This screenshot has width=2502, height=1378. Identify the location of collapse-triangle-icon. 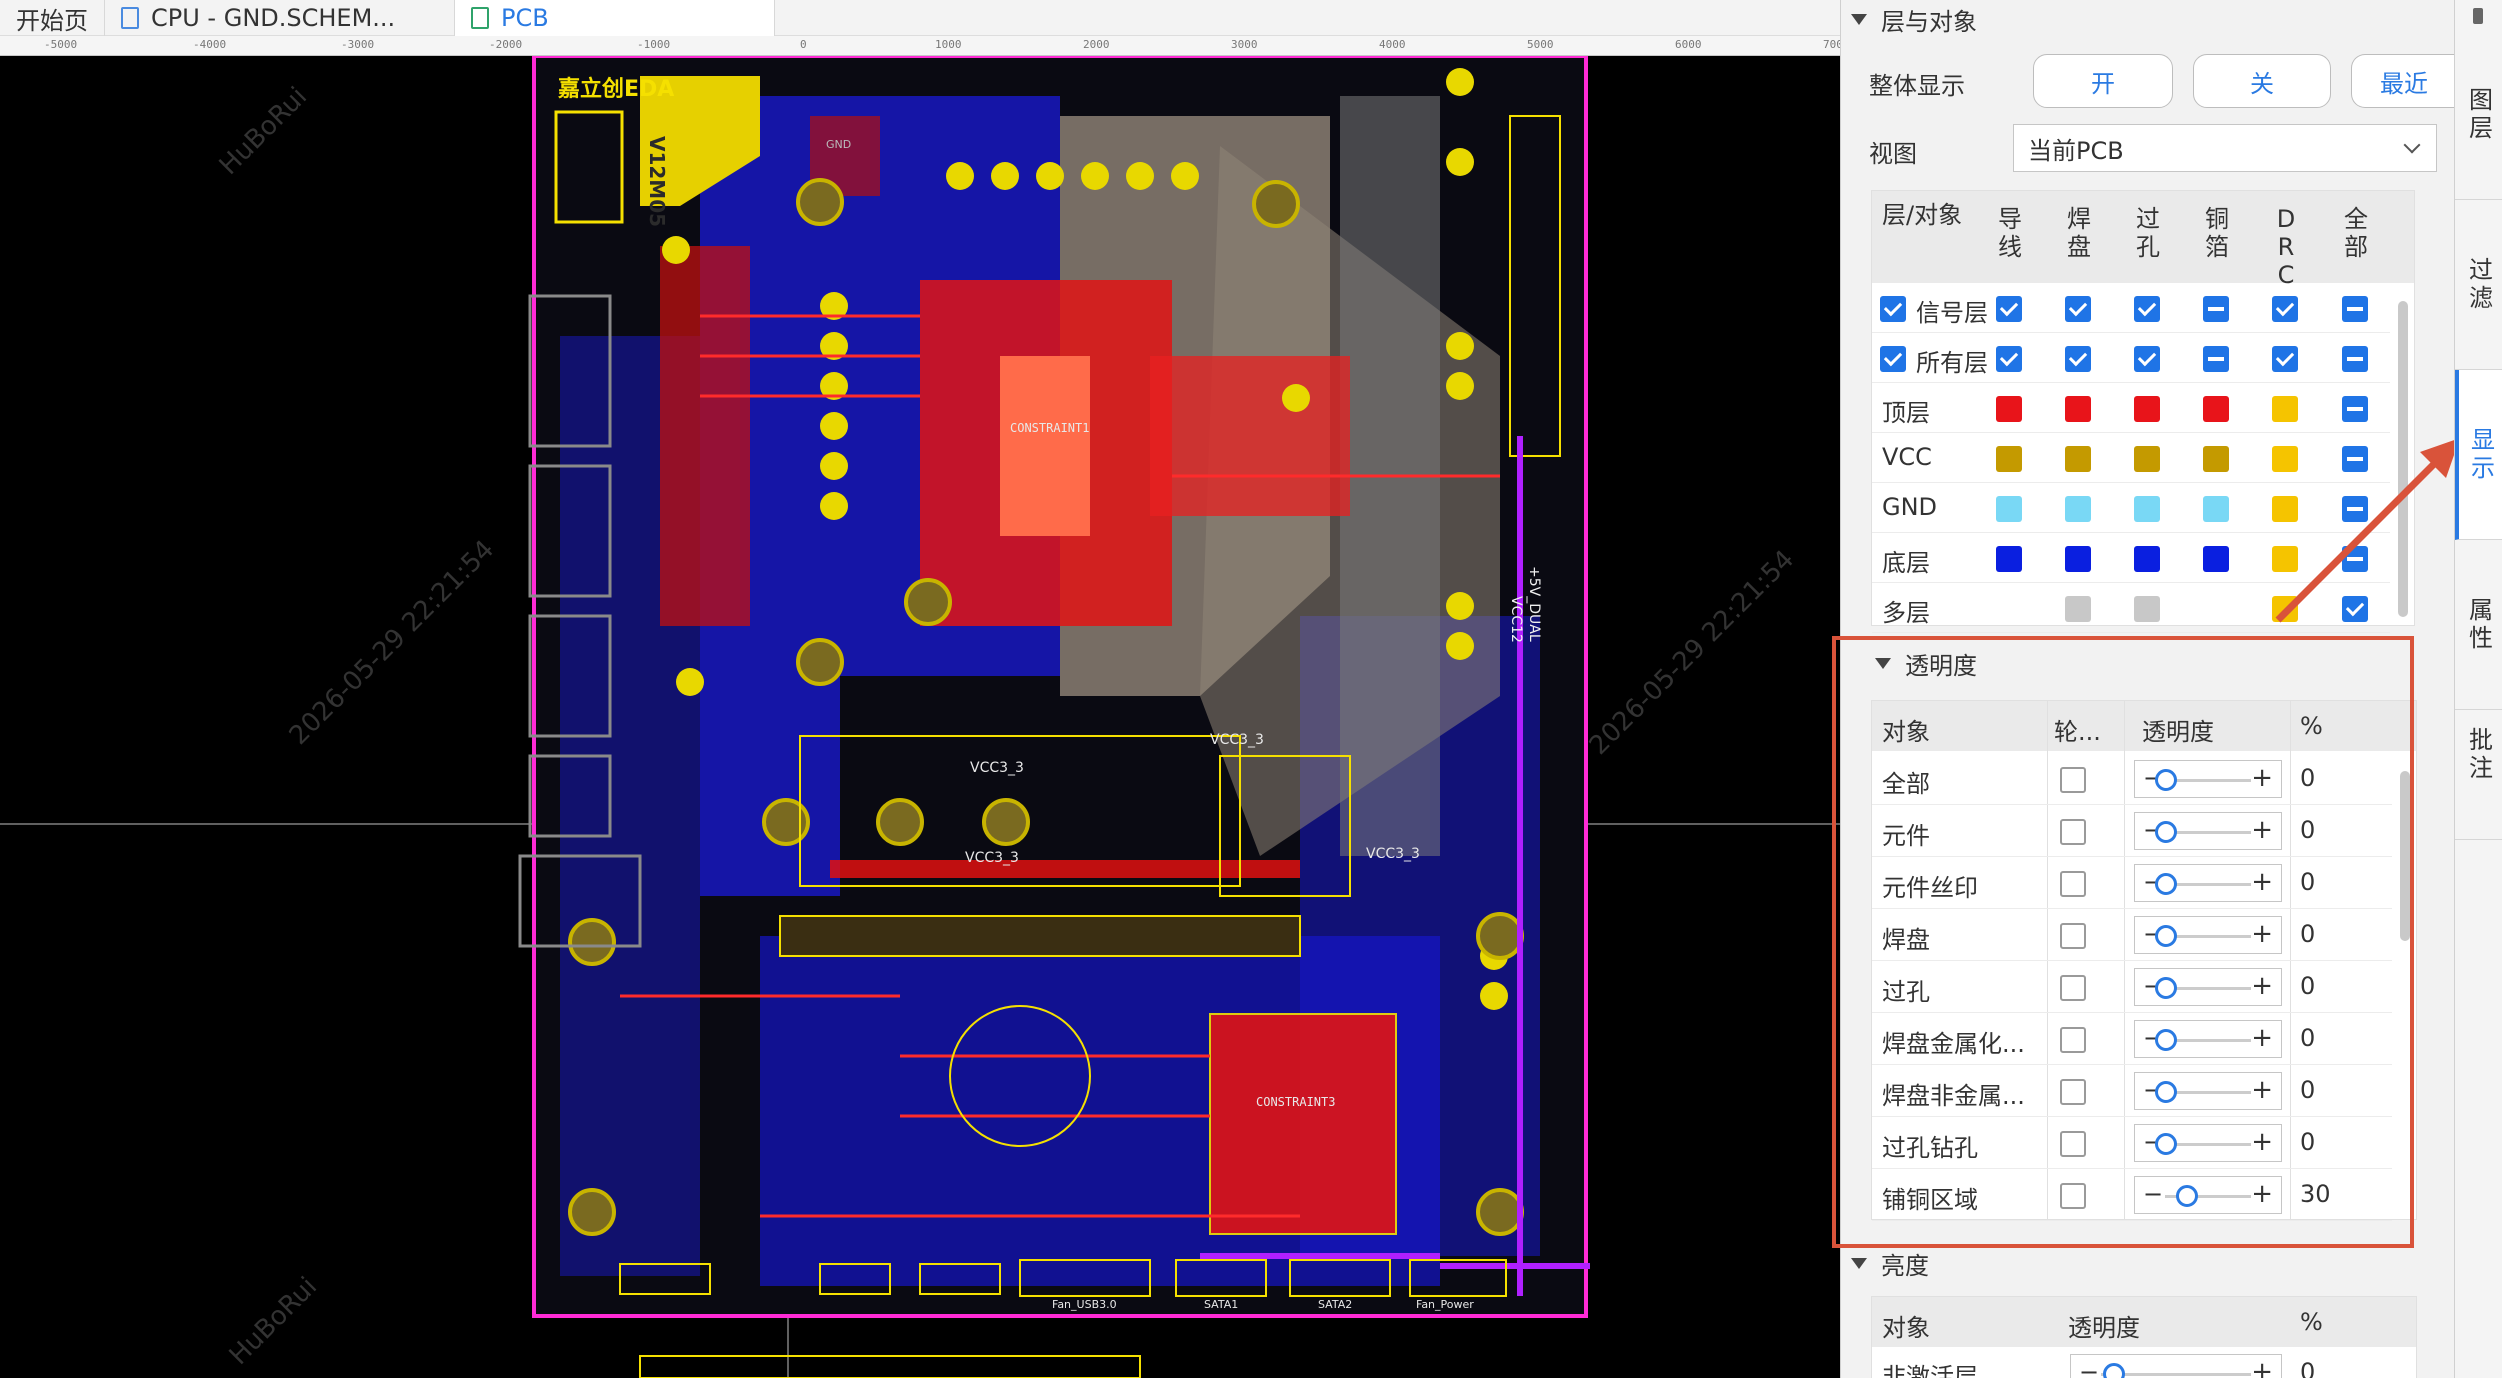
(1859, 19).